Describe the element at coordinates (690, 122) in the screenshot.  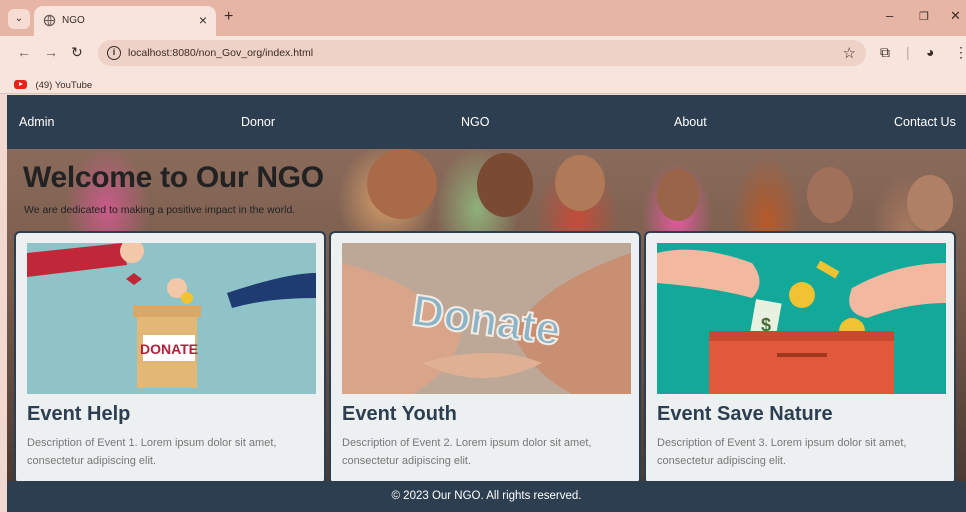
I see `nav-link-about: About` at that location.